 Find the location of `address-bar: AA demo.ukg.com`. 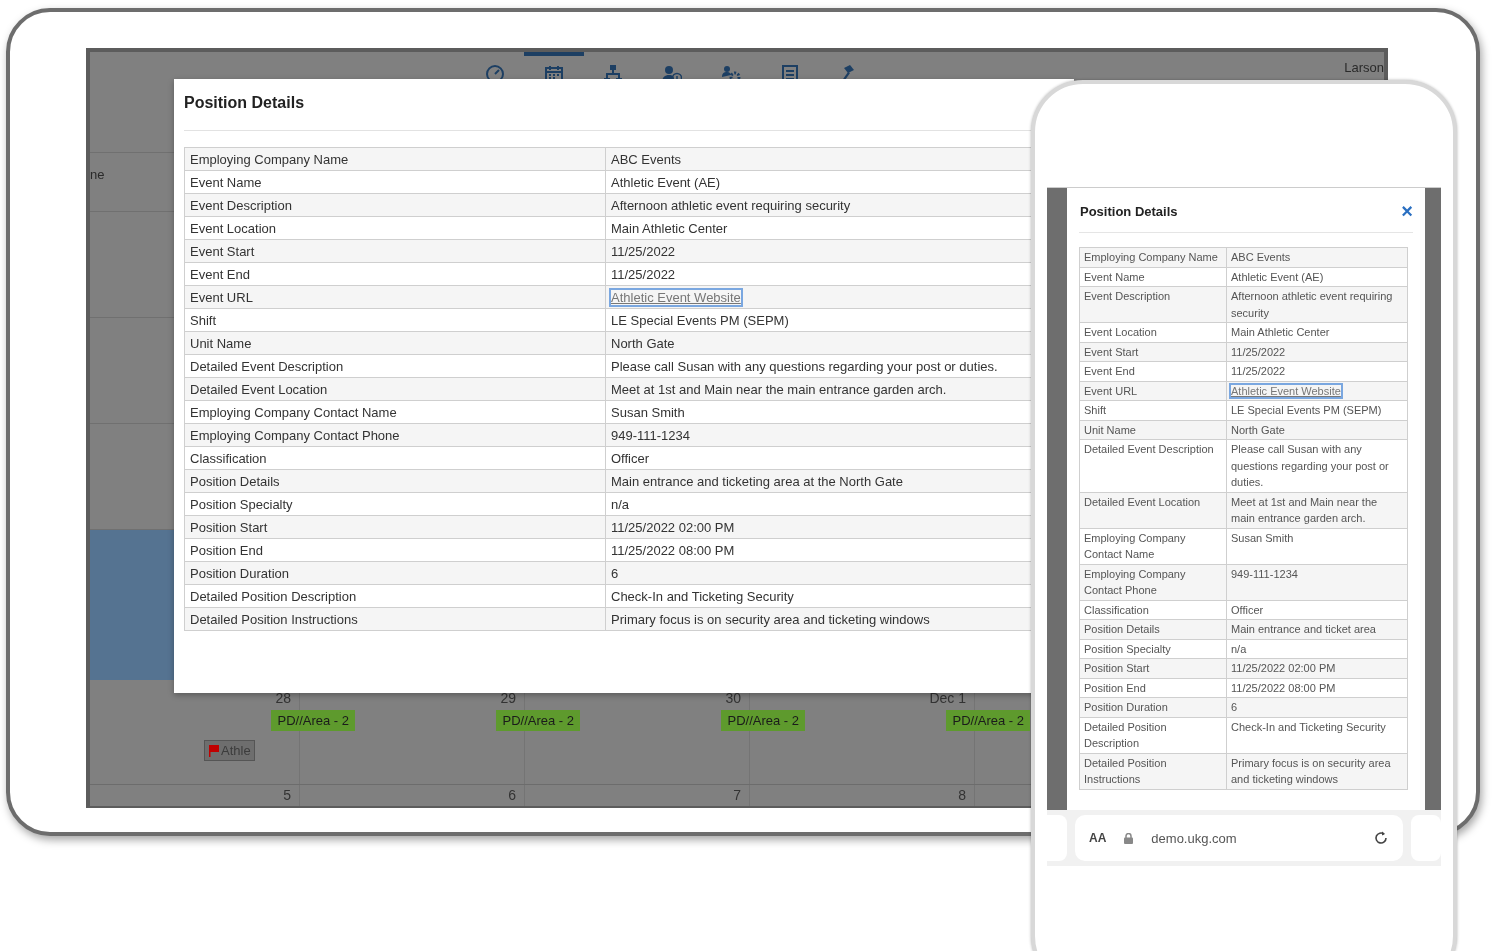

address-bar: AA demo.ukg.com is located at coordinates (1239, 838).